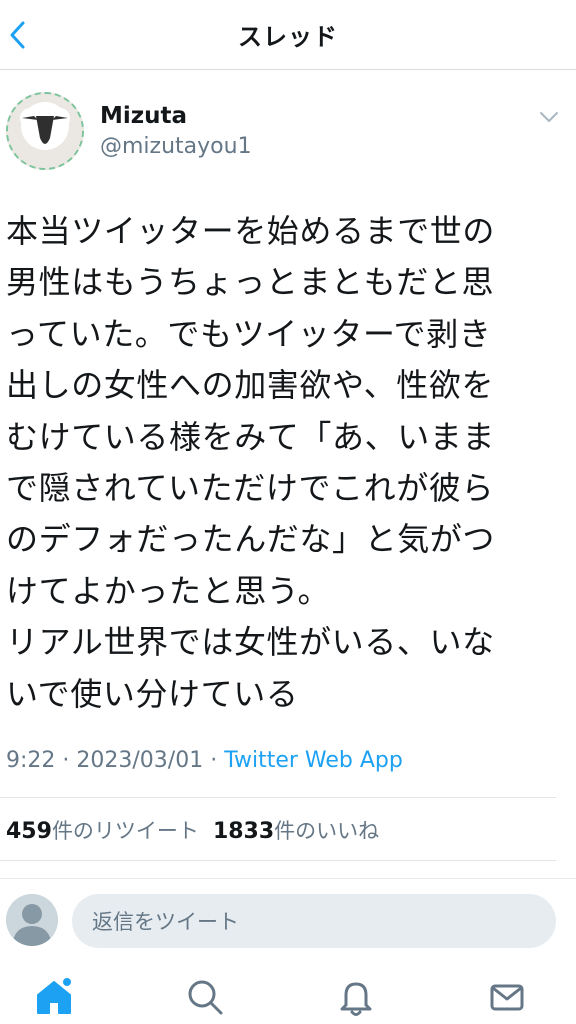  What do you see at coordinates (251, 436) in the screenshot?
I see `tweet-line: むけている様をみて「あ、いまま` at bounding box center [251, 436].